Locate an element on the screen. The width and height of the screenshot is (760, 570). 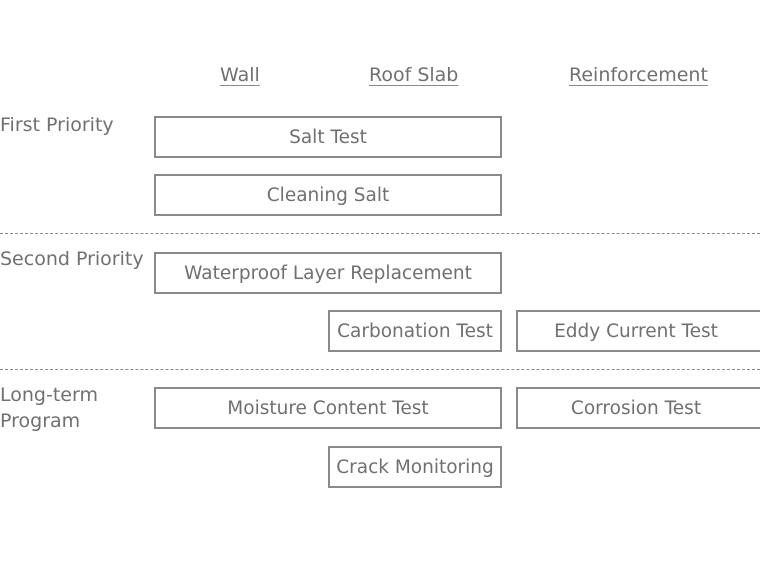
task-box-carbonation-test: Carbonation Test is located at coordinates (415, 331).